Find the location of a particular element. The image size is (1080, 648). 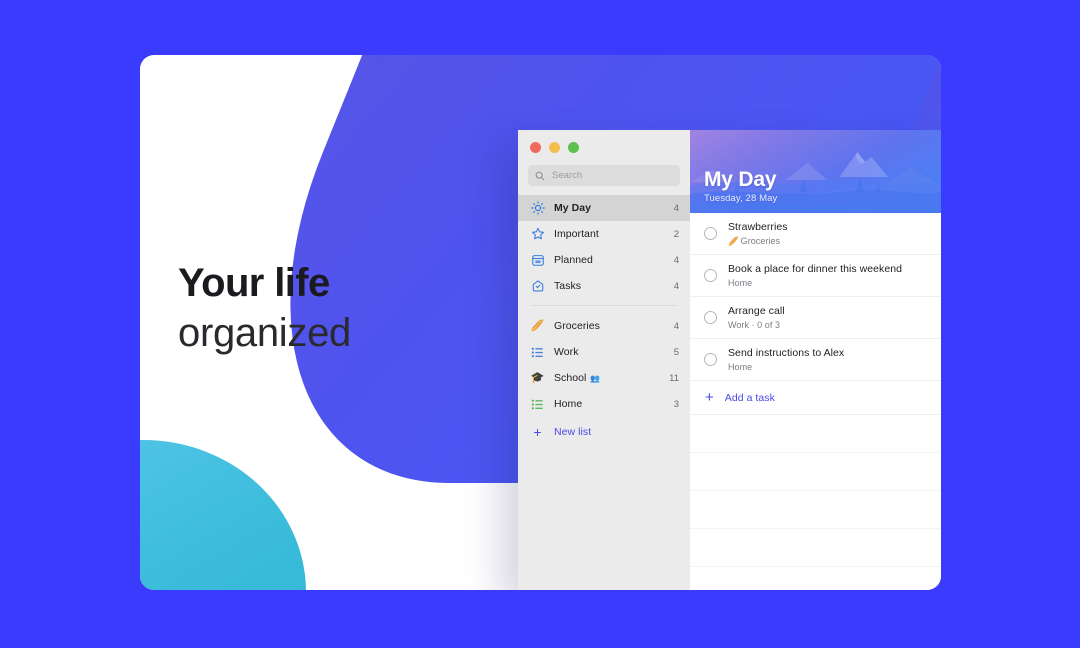

task-meta-label: Work · 0 of 3 is located at coordinates (754, 325).